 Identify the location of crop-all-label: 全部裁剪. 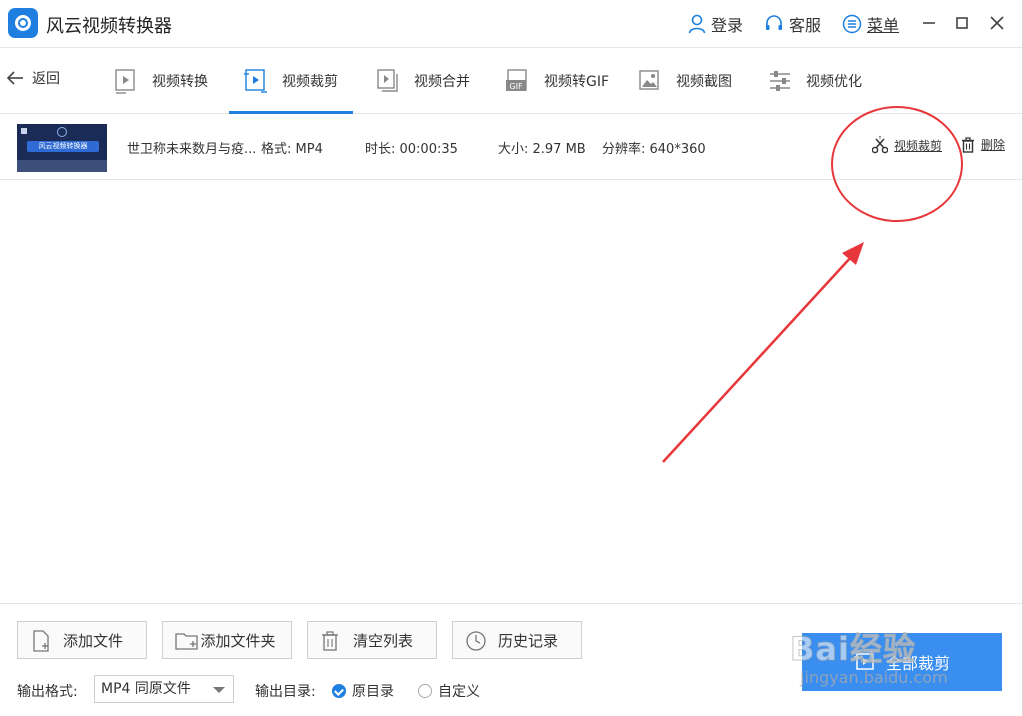
(917, 663).